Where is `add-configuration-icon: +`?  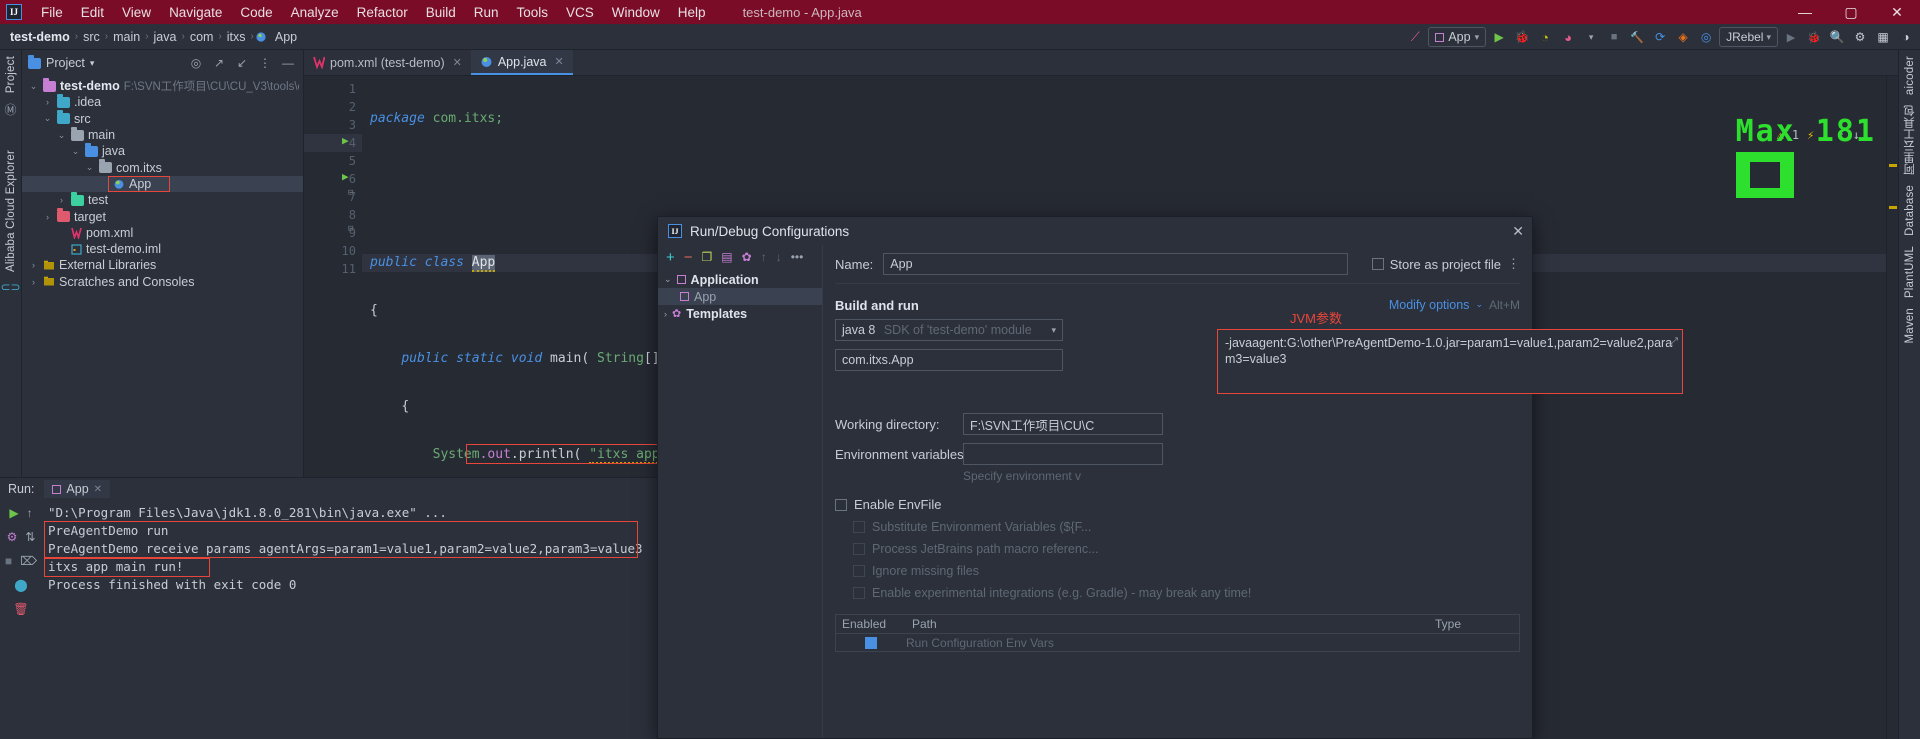 add-configuration-icon: + is located at coordinates (670, 257).